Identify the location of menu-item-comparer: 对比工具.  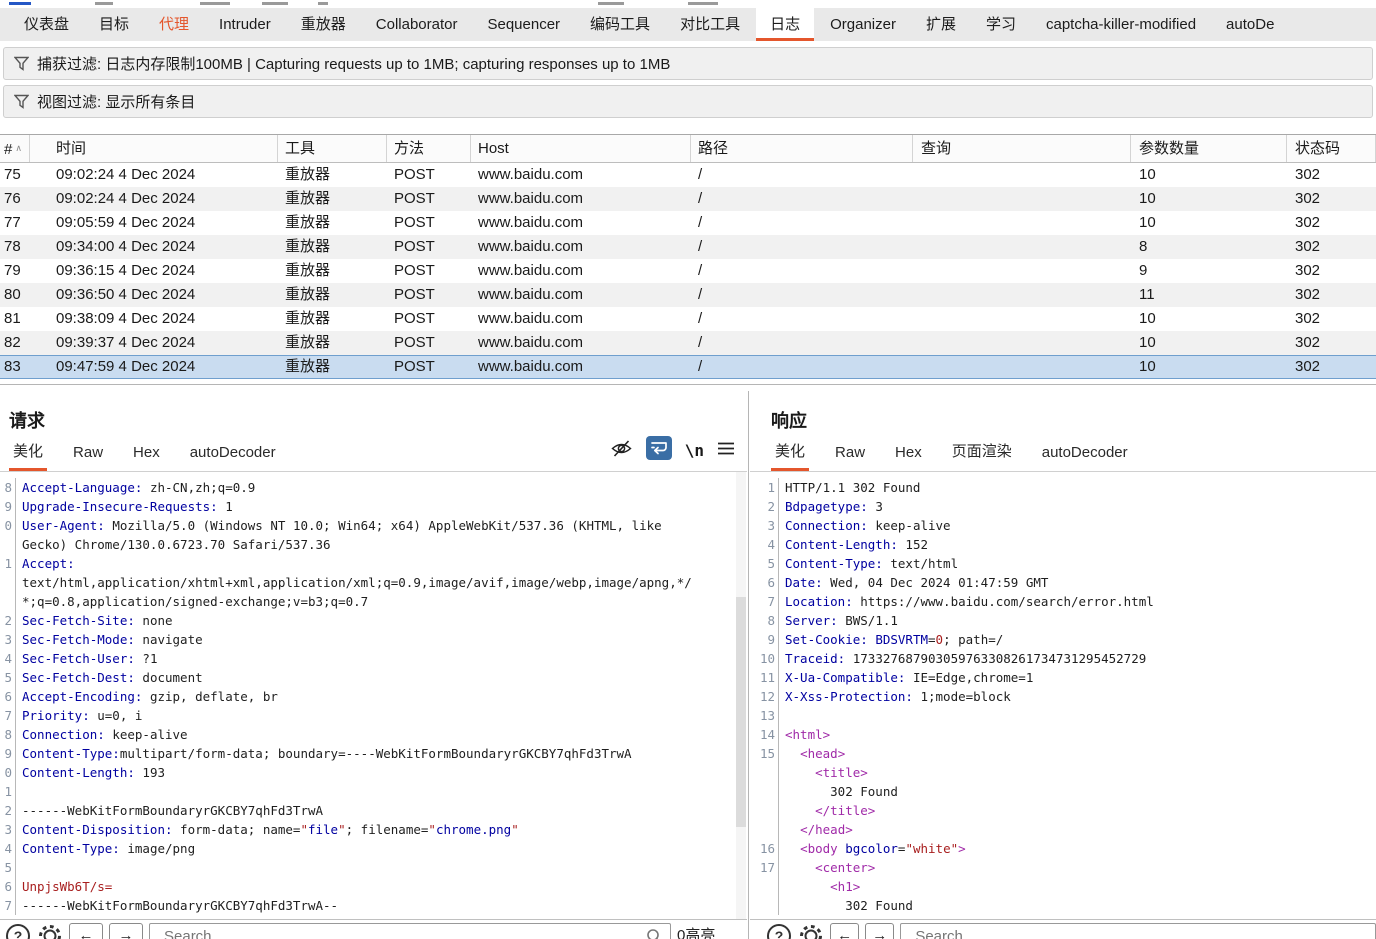
(710, 24).